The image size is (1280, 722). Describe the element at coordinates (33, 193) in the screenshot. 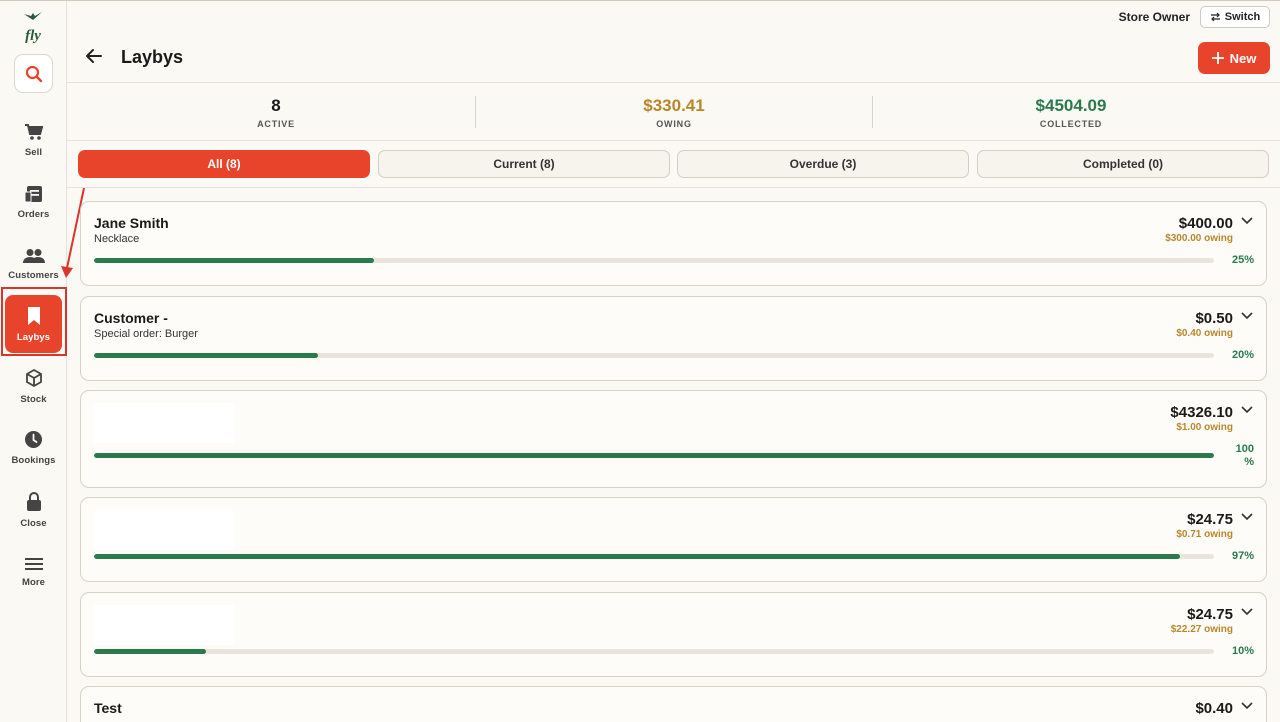

I see `orders-icon` at that location.